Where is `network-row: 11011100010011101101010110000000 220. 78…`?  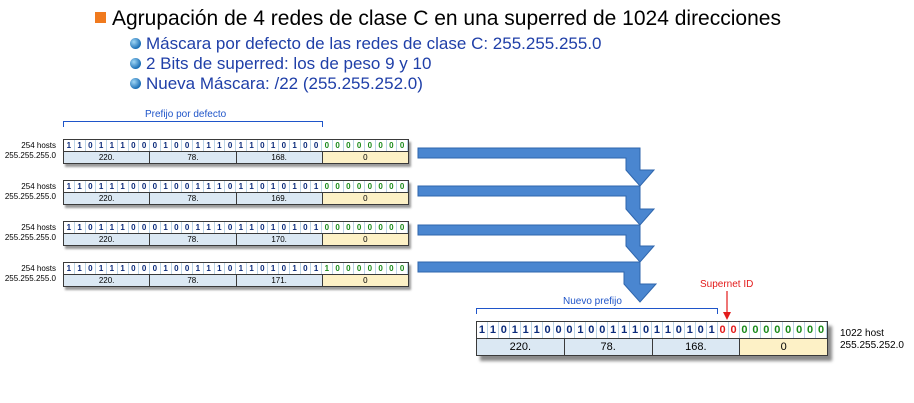
network-row: 11011100010011101101010110000000 220. 78… is located at coordinates (236, 274).